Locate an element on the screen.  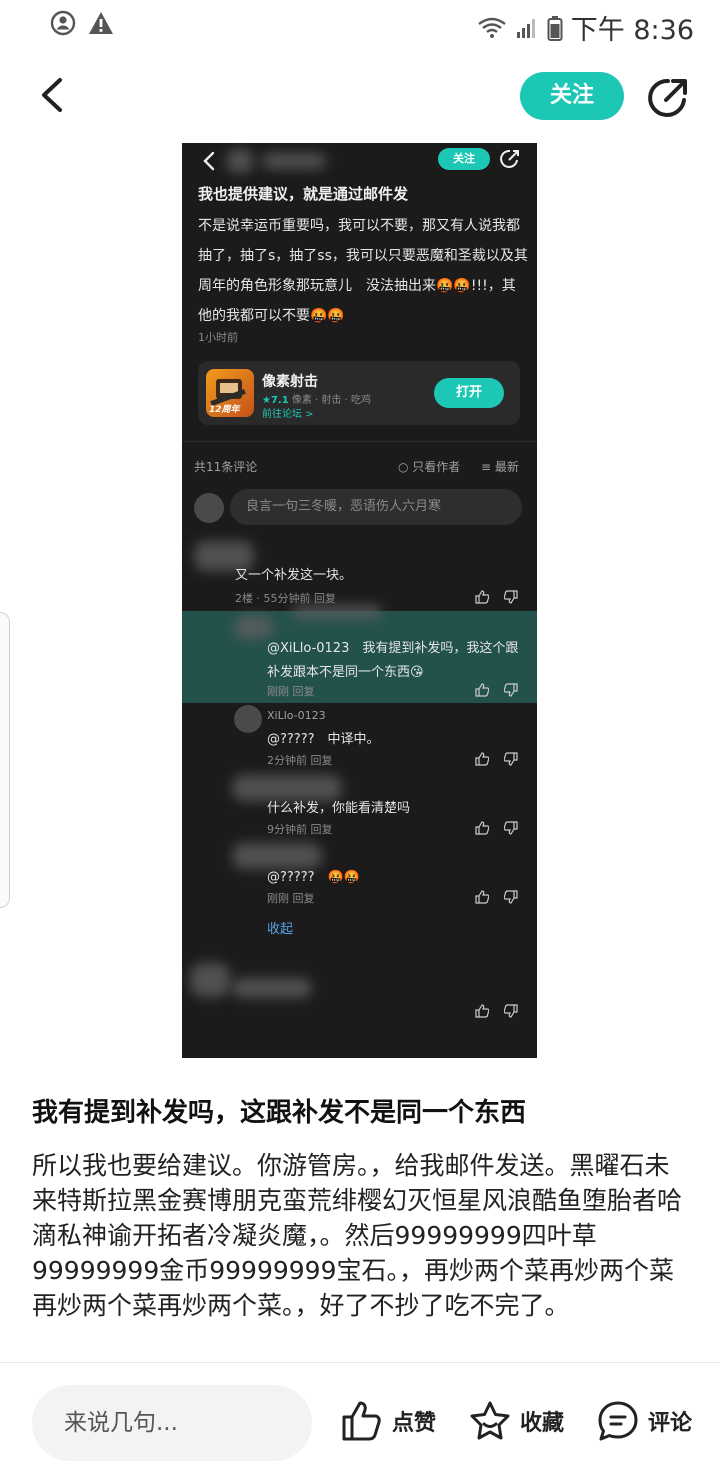
latest-sort: ≡ 最新 is located at coordinates (500, 467).